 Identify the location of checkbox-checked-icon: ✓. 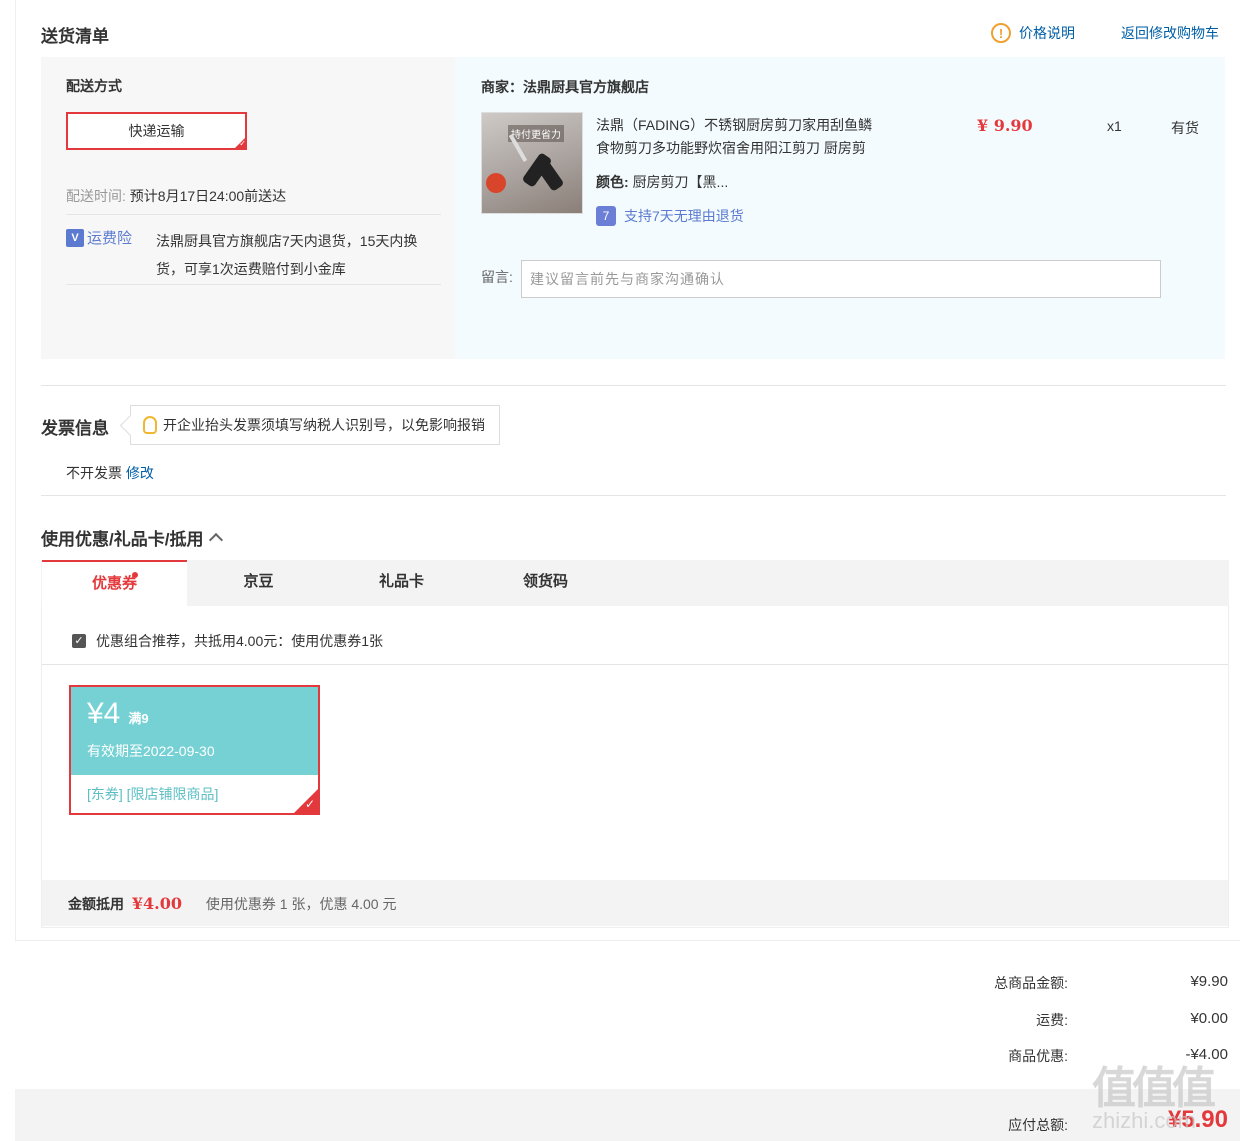
(79, 641).